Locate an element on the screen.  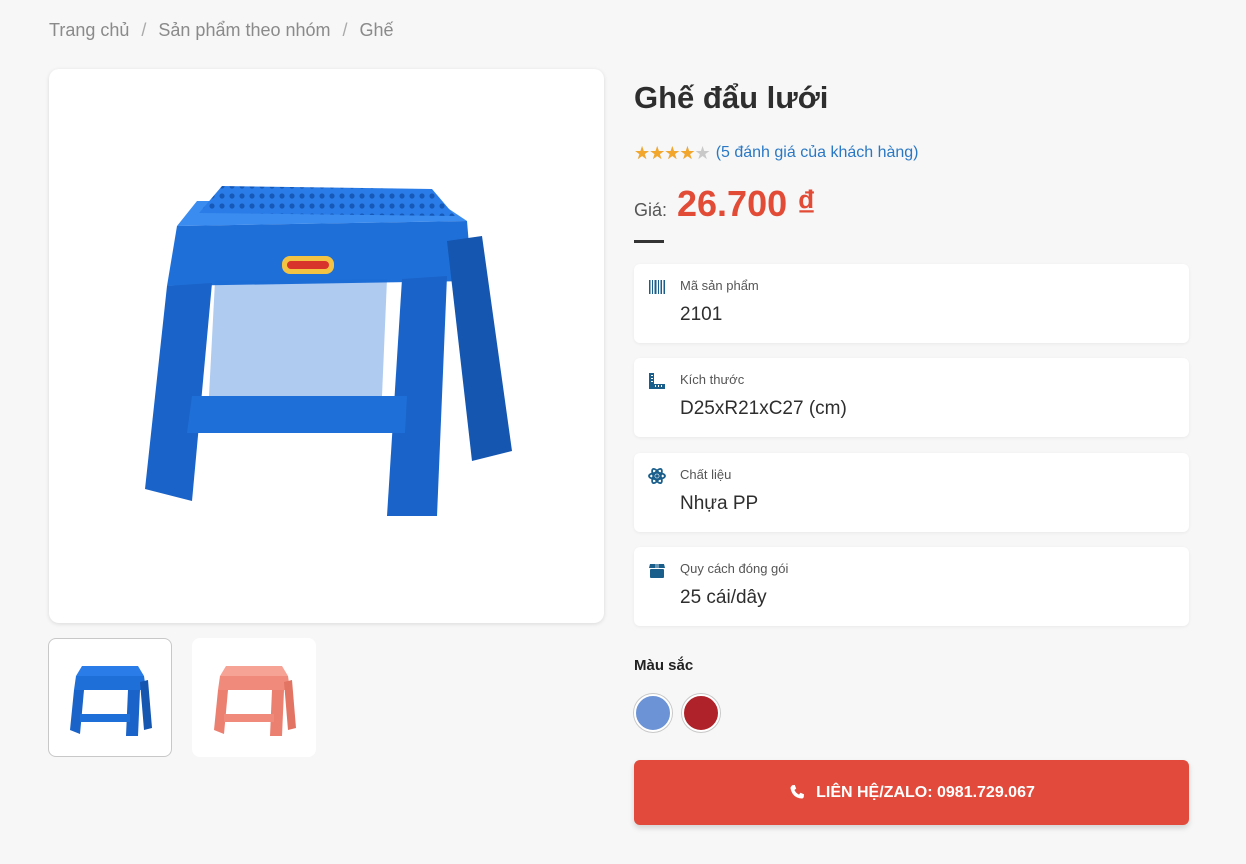
thumbnail-blue is located at coordinates (110, 697).